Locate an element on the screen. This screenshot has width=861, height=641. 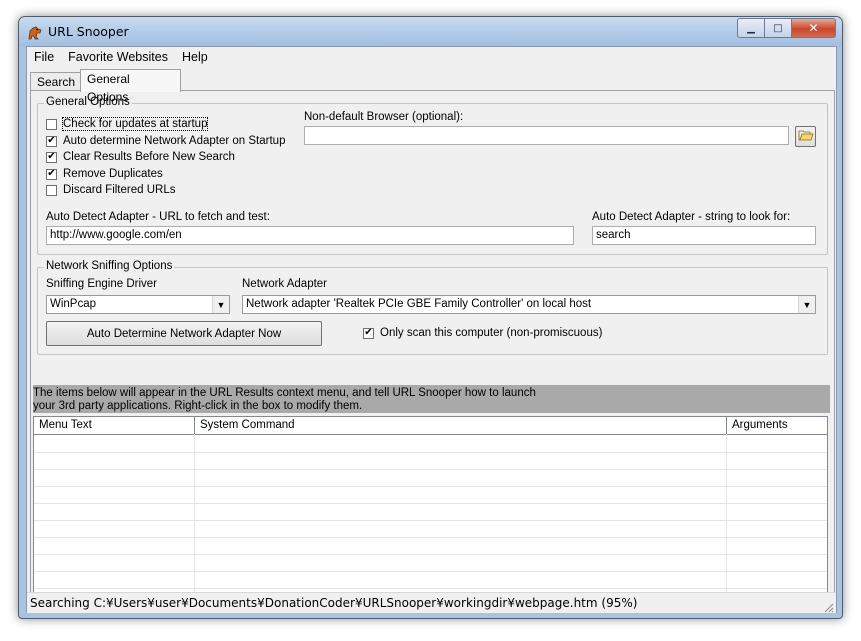
minimize-icon: ▁ is located at coordinates (751, 28).